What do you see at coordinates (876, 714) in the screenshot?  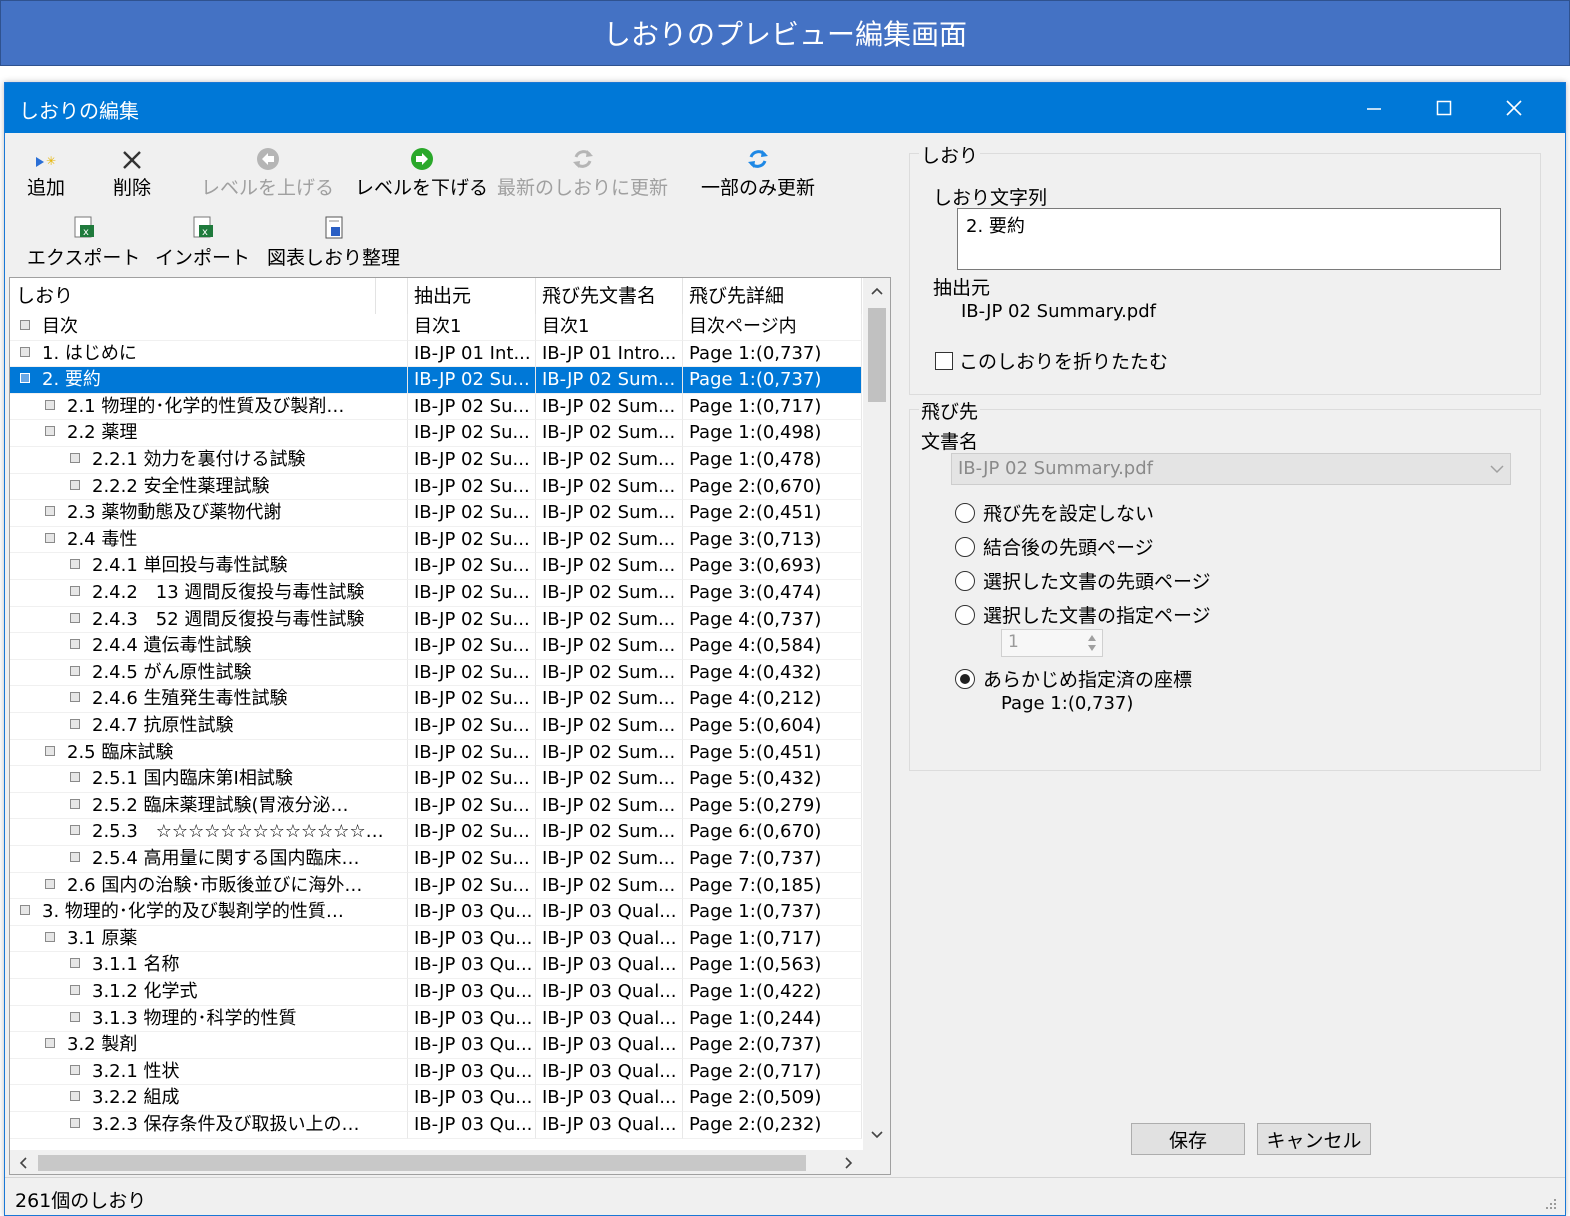 I see `vertical-scrollbar` at bounding box center [876, 714].